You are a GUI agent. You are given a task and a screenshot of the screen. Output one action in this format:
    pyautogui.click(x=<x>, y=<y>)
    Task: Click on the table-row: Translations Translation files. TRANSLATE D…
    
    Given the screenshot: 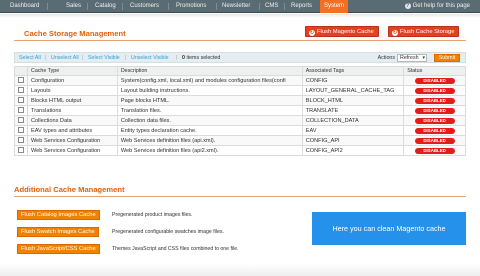 What is the action you would take?
    pyautogui.click(x=240, y=110)
    